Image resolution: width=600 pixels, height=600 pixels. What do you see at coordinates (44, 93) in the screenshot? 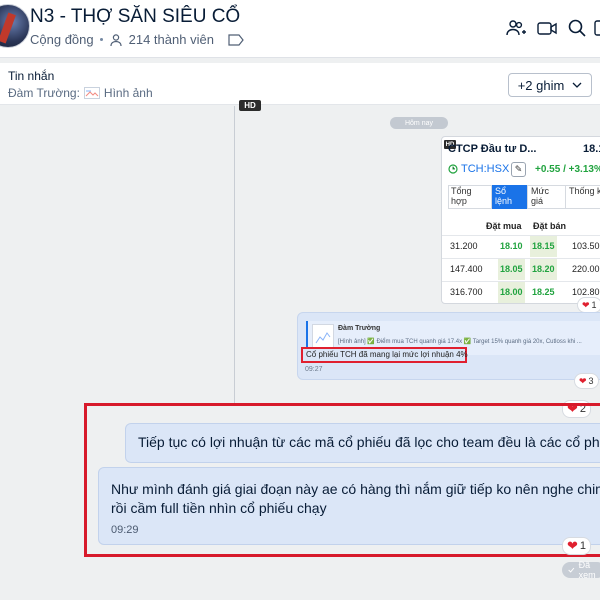
I see `pinned-sender: Đàm Trường:` at bounding box center [44, 93].